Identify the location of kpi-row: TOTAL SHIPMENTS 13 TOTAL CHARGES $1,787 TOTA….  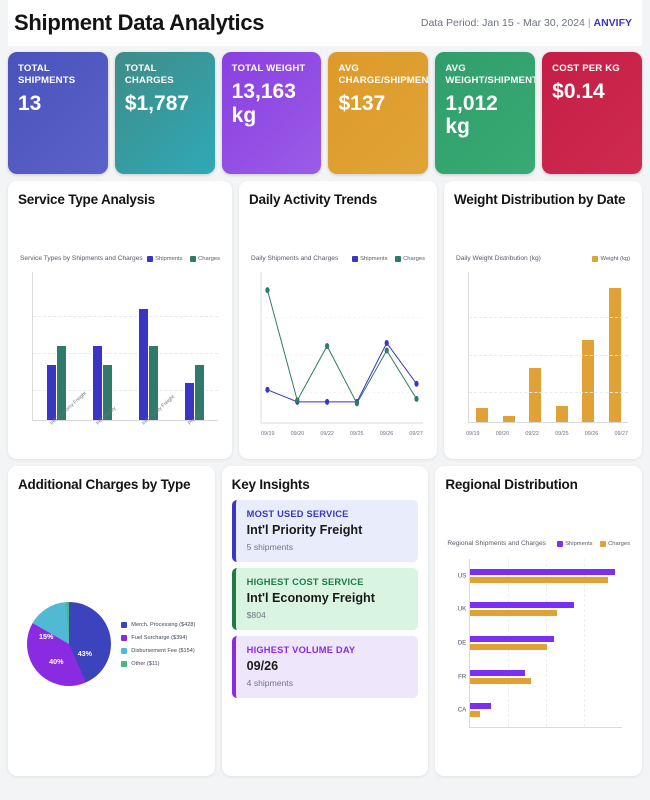
(325, 113).